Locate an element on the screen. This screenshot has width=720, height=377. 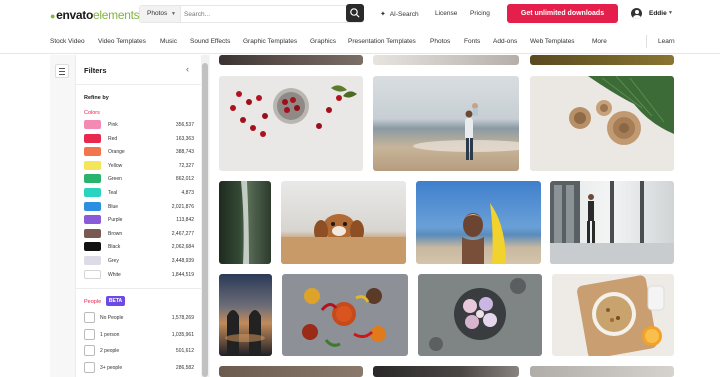
color-filter-white: White 1,844,519 is located at coordinates (139, 274).